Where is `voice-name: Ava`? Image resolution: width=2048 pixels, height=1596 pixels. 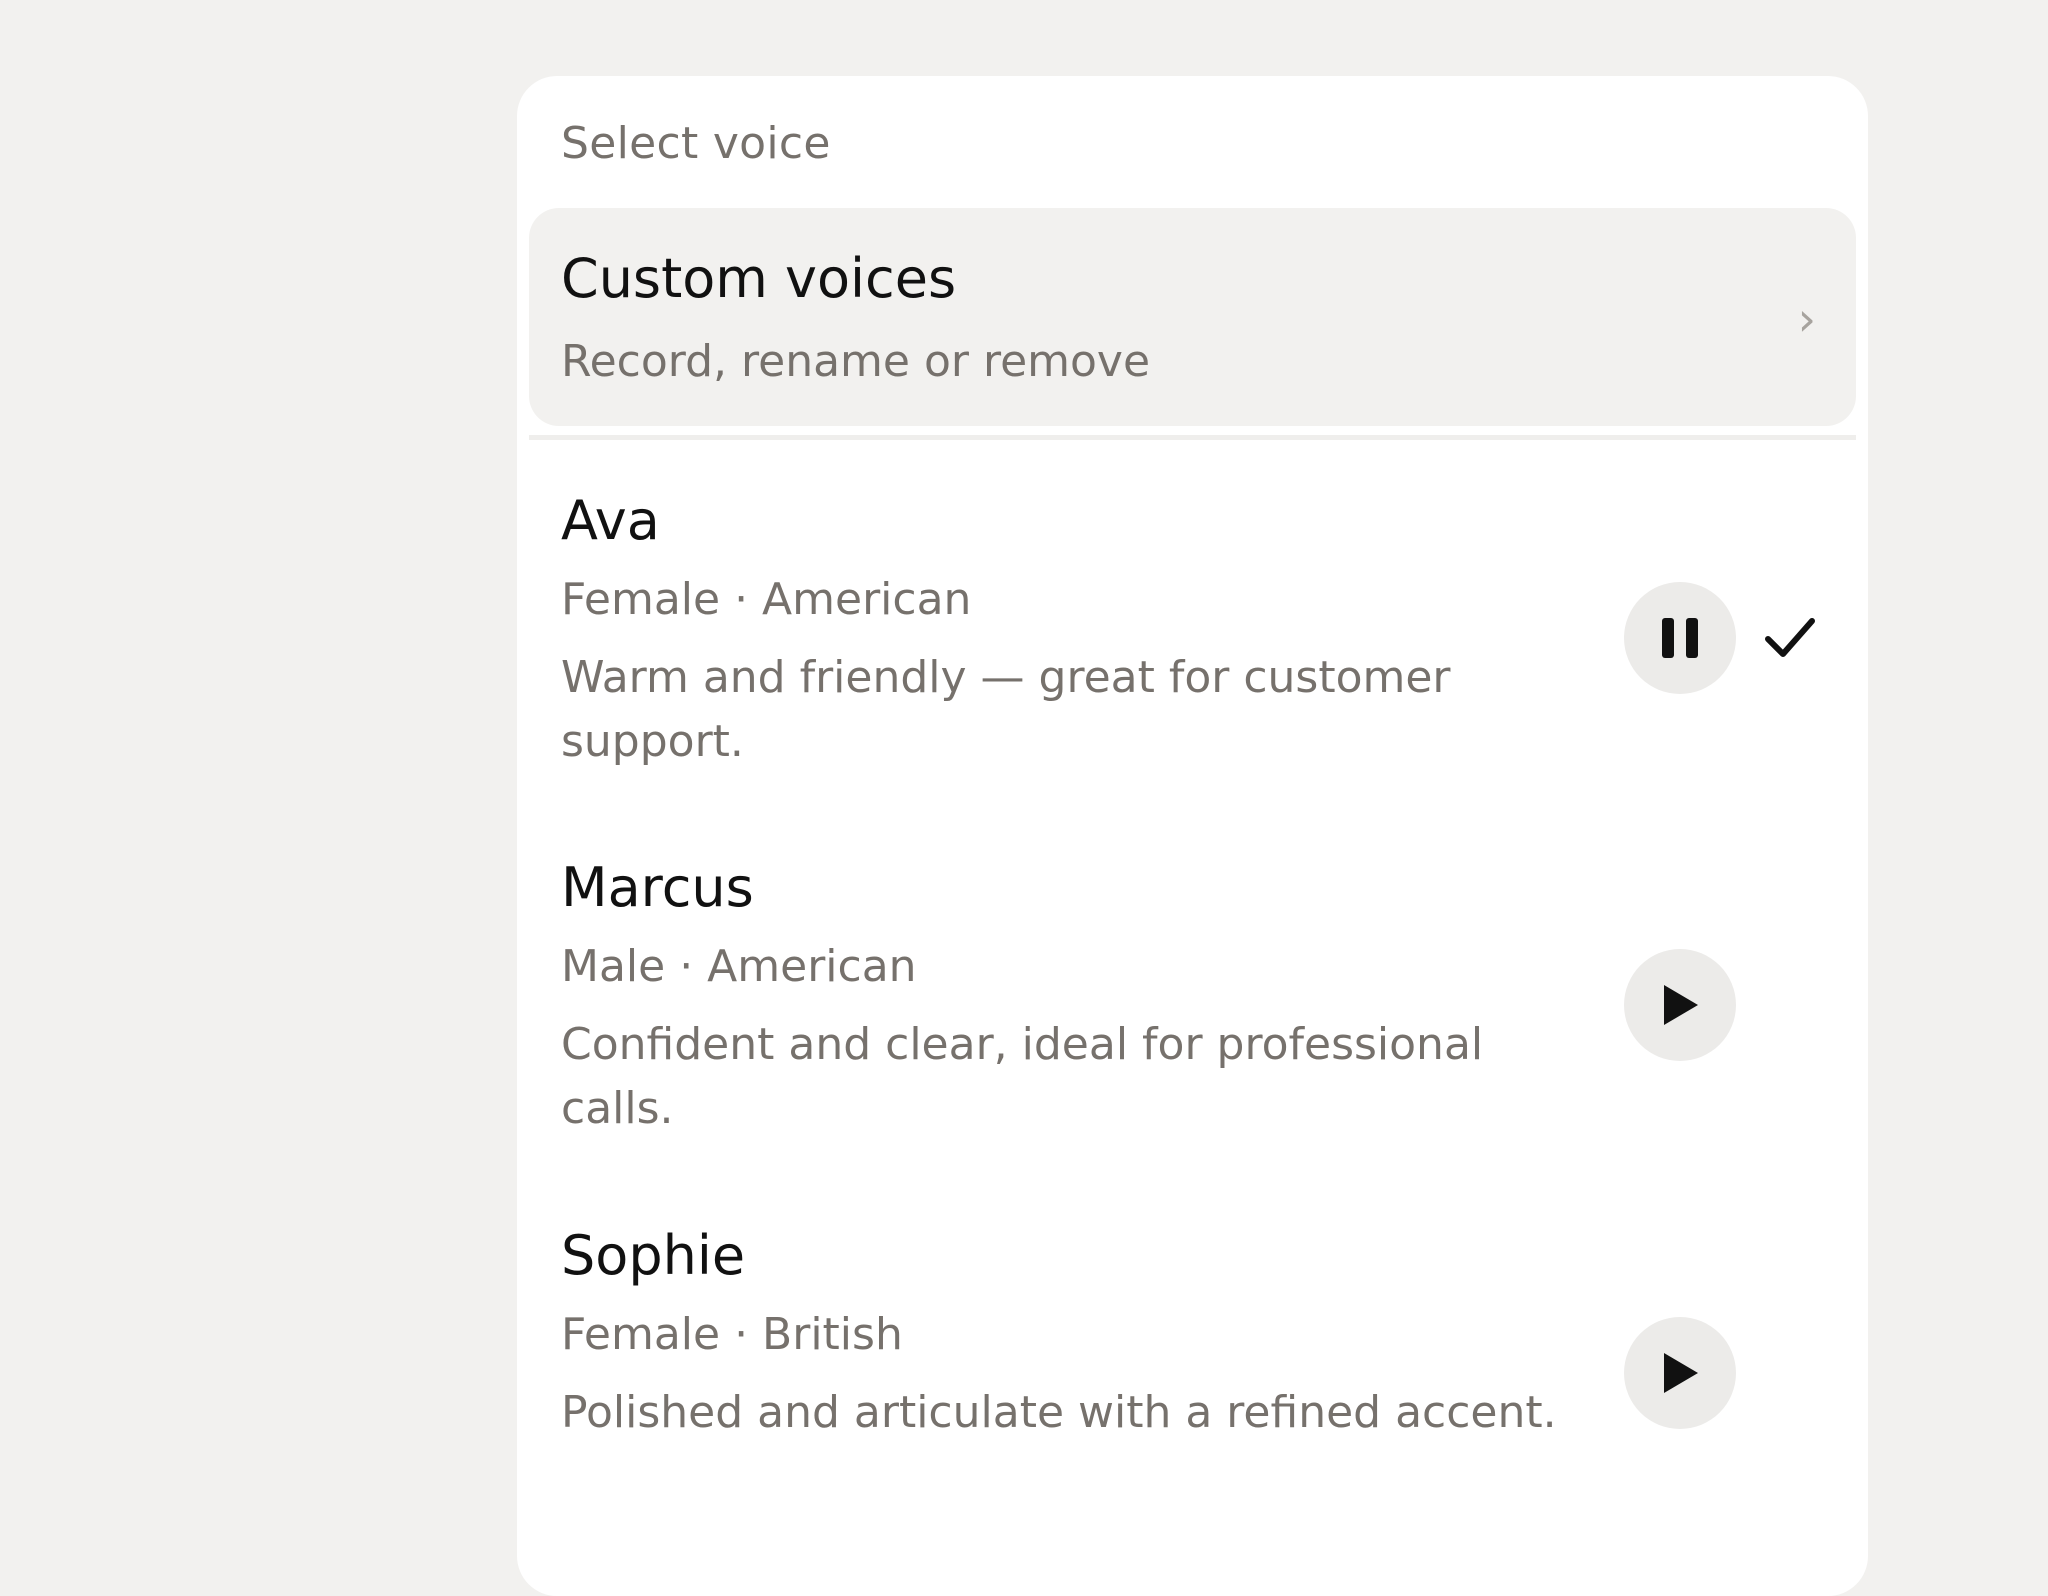
voice-name: Ava is located at coordinates (610, 520).